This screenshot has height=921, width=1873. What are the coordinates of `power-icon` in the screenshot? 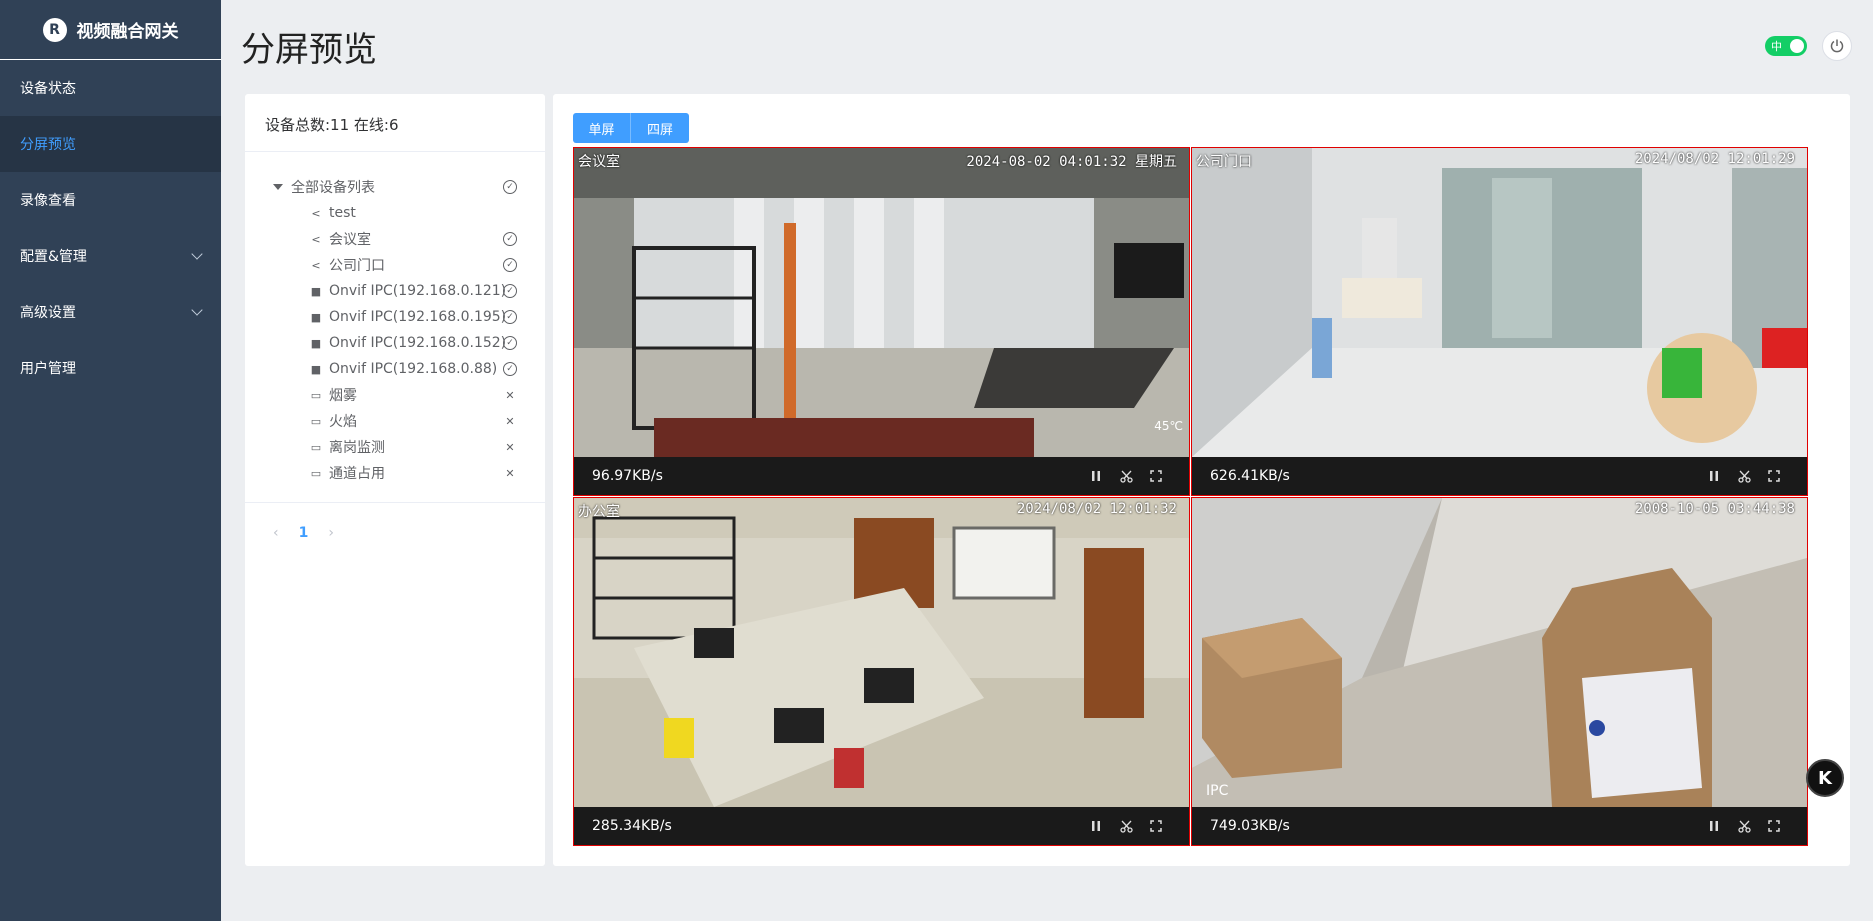 It's located at (1837, 46).